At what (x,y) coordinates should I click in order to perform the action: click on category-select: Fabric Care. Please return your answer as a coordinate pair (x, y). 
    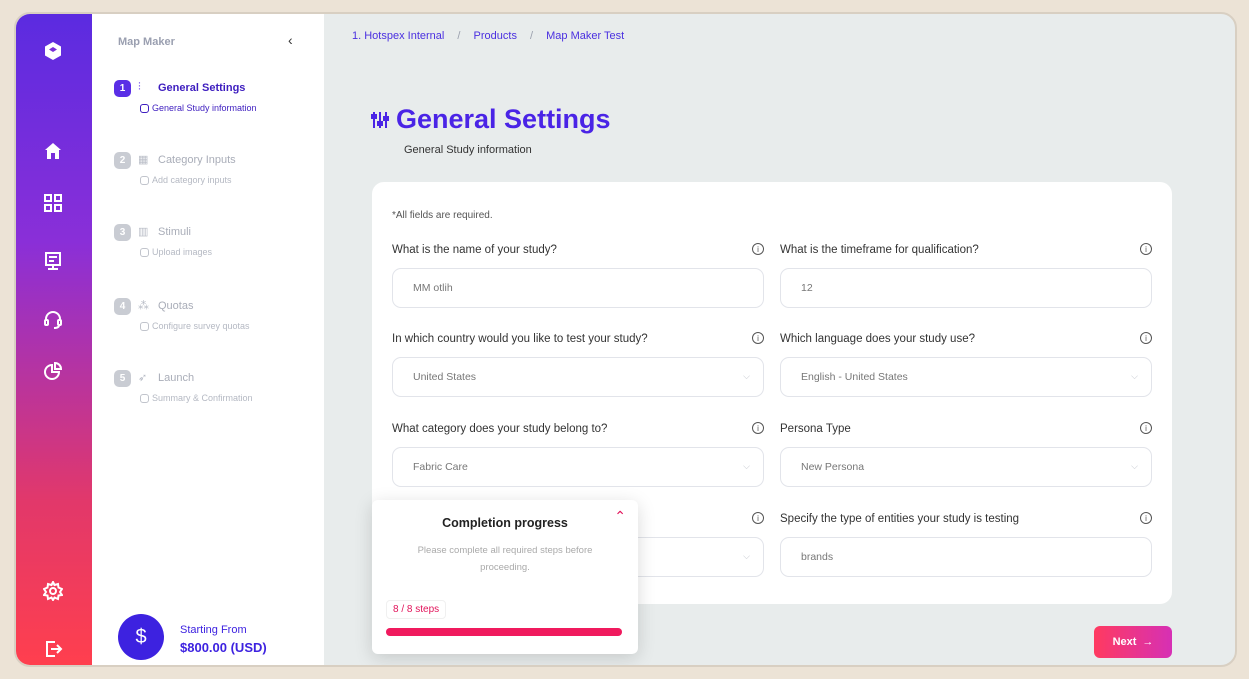
    Looking at the image, I should click on (578, 467).